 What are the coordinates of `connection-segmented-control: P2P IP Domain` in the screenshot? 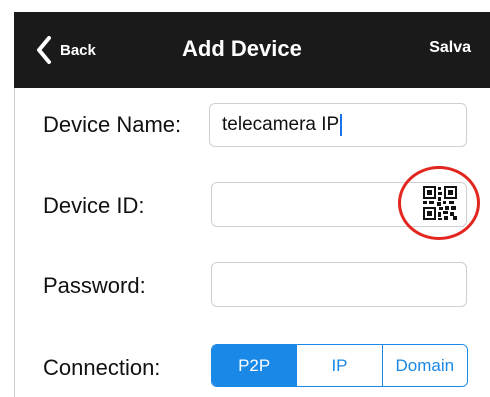 It's located at (339, 365).